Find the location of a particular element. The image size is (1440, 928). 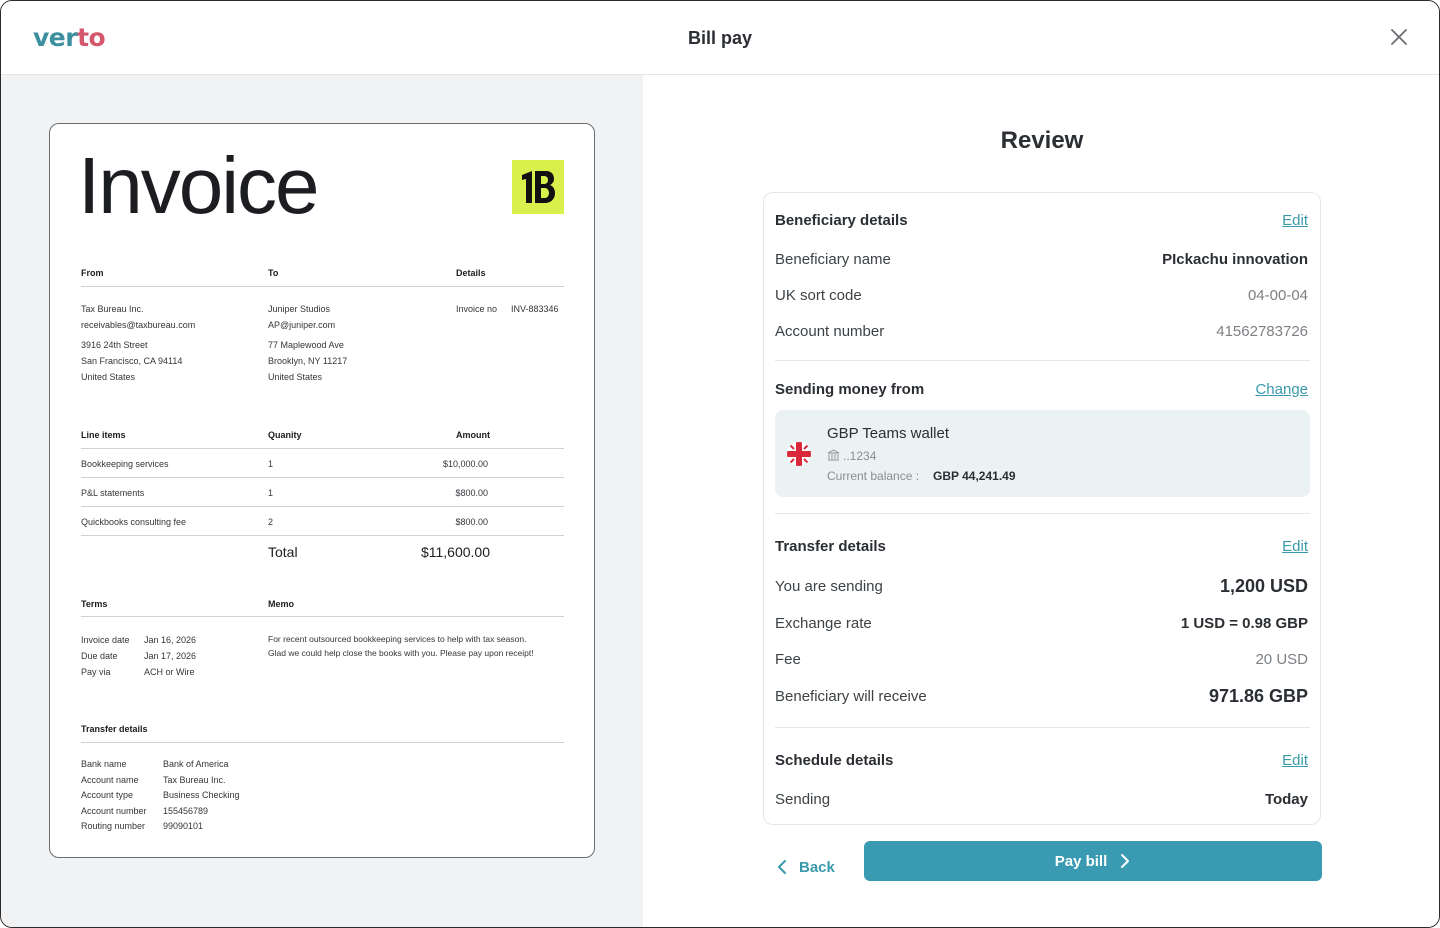

total-amount: $11,600.00 is located at coordinates (455, 552).